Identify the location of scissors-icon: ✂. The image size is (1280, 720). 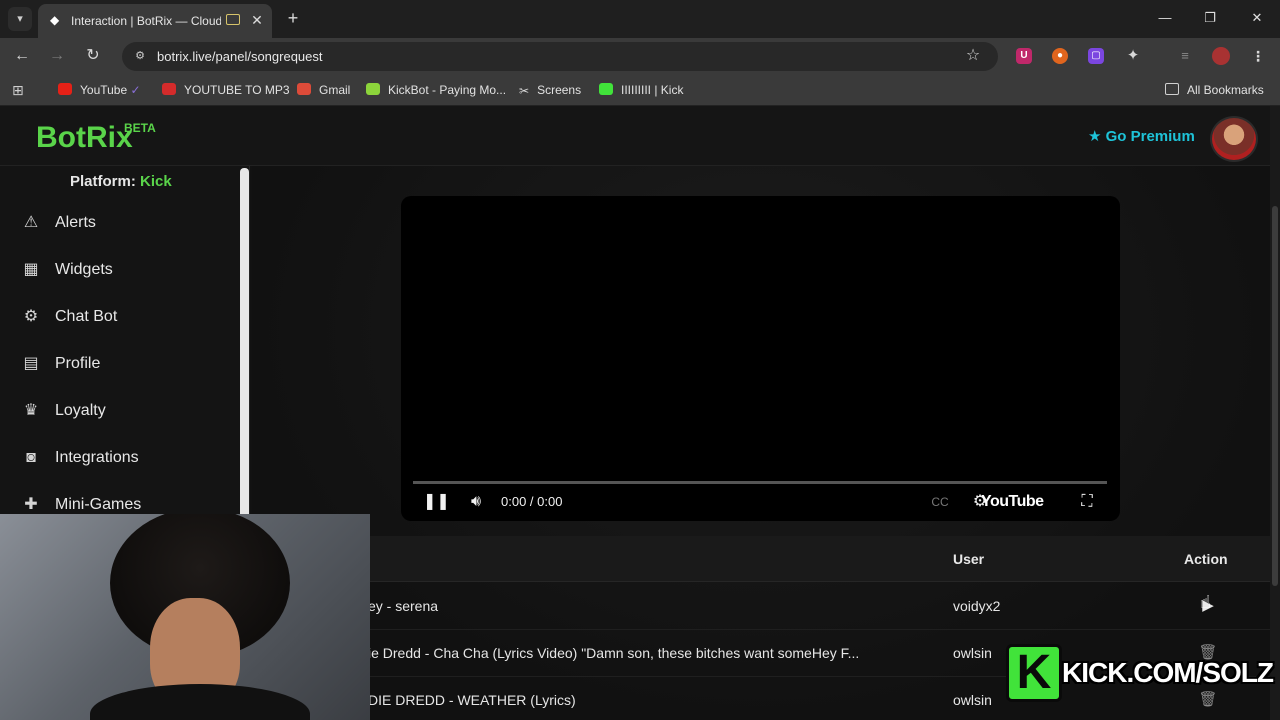
(524, 91).